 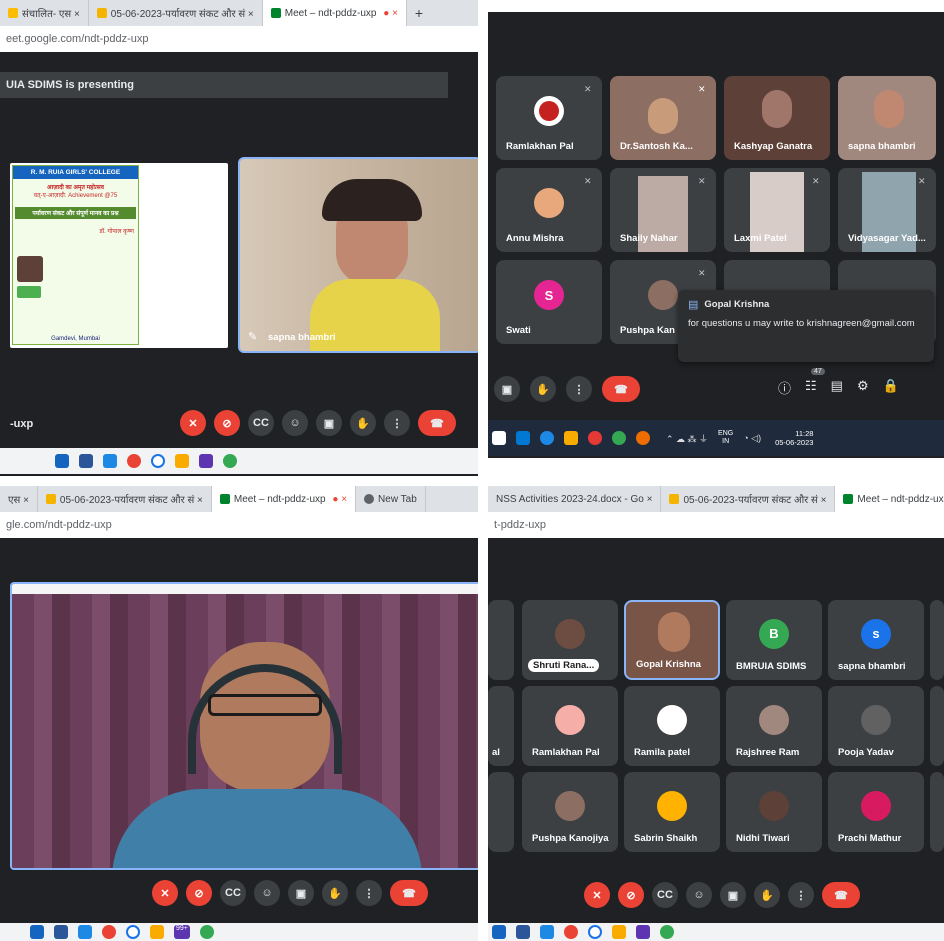 I want to click on participant-tile: Ramlakhan Pal, so click(x=570, y=726).